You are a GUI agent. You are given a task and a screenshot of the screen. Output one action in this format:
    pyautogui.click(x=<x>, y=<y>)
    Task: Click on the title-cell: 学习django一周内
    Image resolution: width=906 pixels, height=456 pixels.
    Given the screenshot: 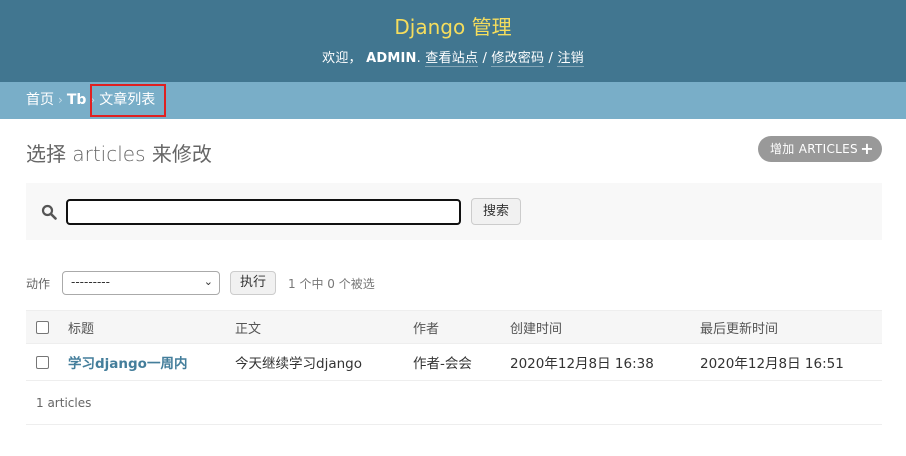 What is the action you would take?
    pyautogui.click(x=151, y=362)
    